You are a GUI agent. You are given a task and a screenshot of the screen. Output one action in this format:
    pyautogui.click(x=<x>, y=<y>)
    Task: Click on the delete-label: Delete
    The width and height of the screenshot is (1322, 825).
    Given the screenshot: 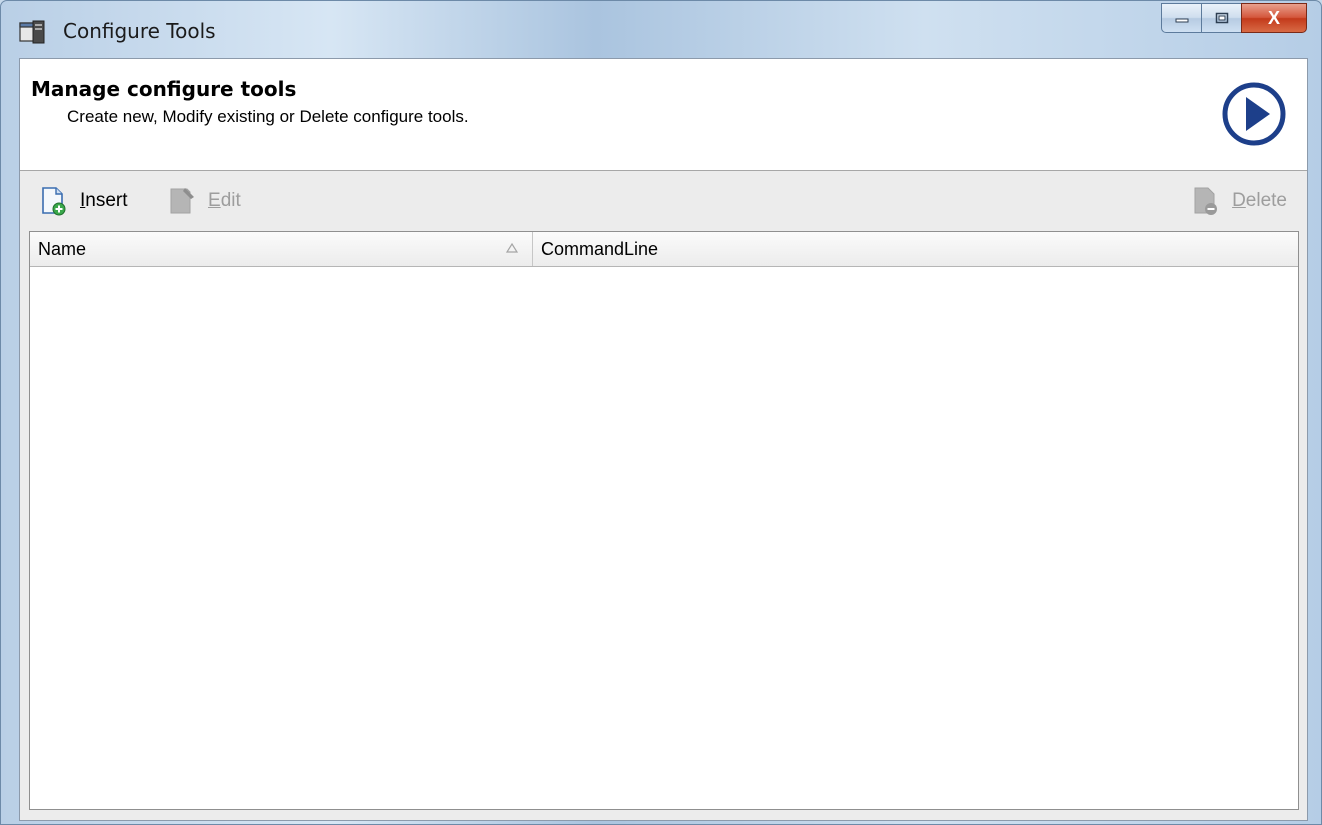 What is the action you would take?
    pyautogui.click(x=1259, y=200)
    